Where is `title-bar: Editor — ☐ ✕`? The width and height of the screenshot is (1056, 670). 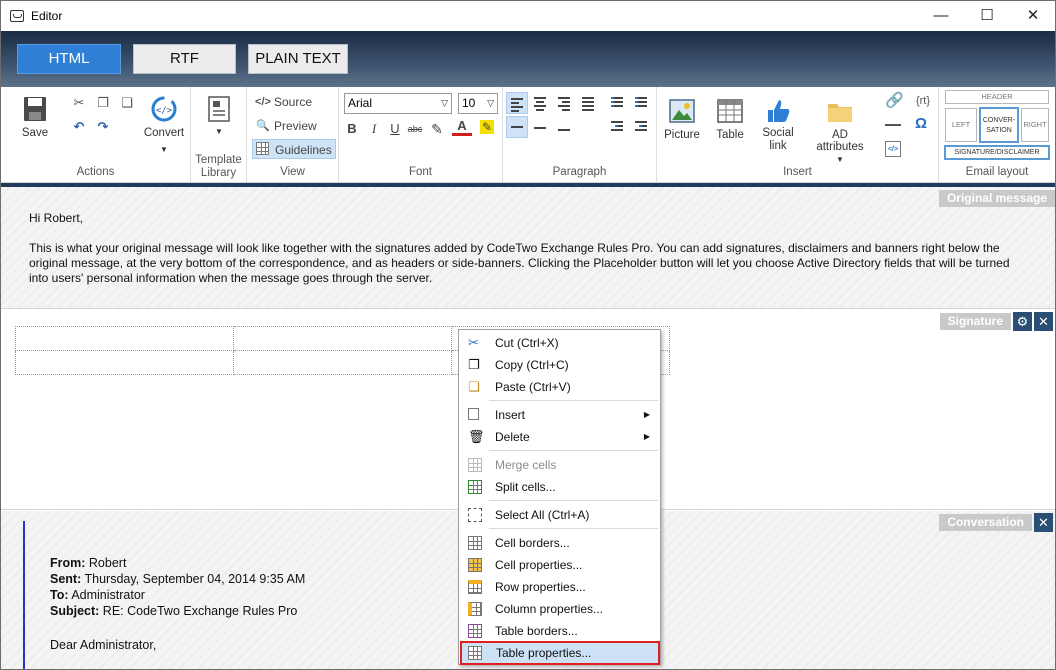 title-bar: Editor — ☐ ✕ is located at coordinates (528, 16).